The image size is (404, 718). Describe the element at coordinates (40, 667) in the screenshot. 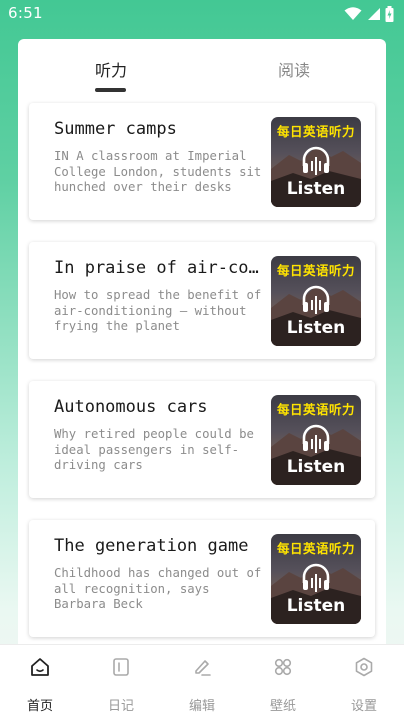

I see `home-icon` at that location.